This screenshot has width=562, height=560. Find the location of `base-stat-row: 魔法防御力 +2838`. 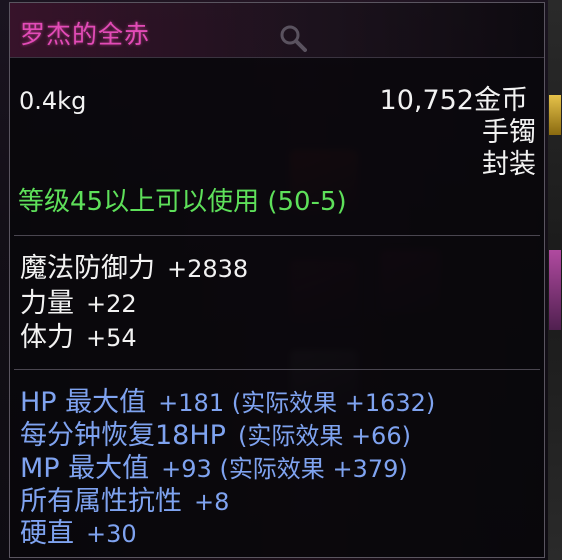

base-stat-row: 魔法防御力 +2838 is located at coordinates (134, 268).